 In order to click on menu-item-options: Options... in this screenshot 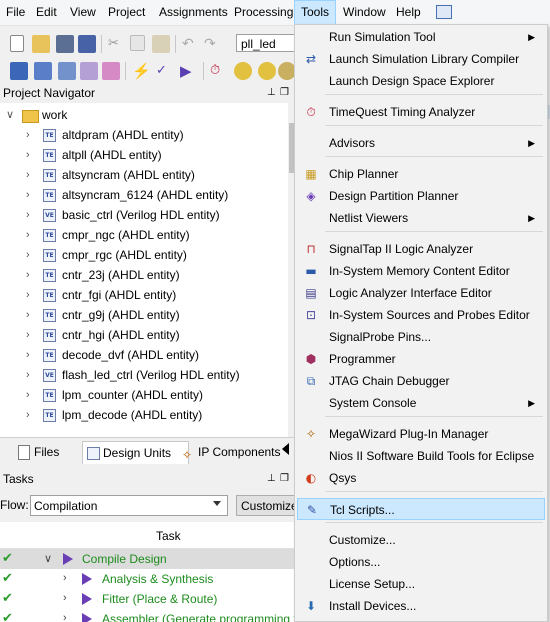, I will do `click(421, 562)`.